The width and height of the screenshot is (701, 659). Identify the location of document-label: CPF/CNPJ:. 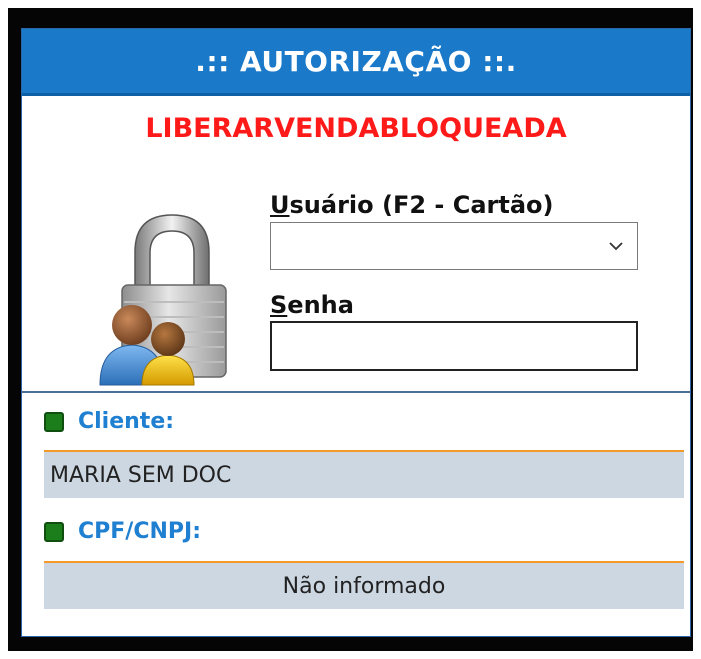
(139, 531).